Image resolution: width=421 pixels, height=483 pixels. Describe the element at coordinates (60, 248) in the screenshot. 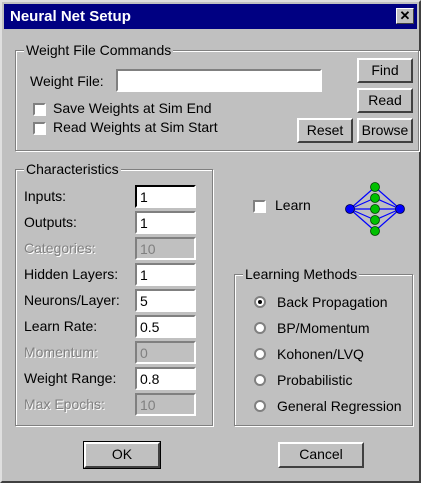

I see `categories-label: Categories:` at that location.